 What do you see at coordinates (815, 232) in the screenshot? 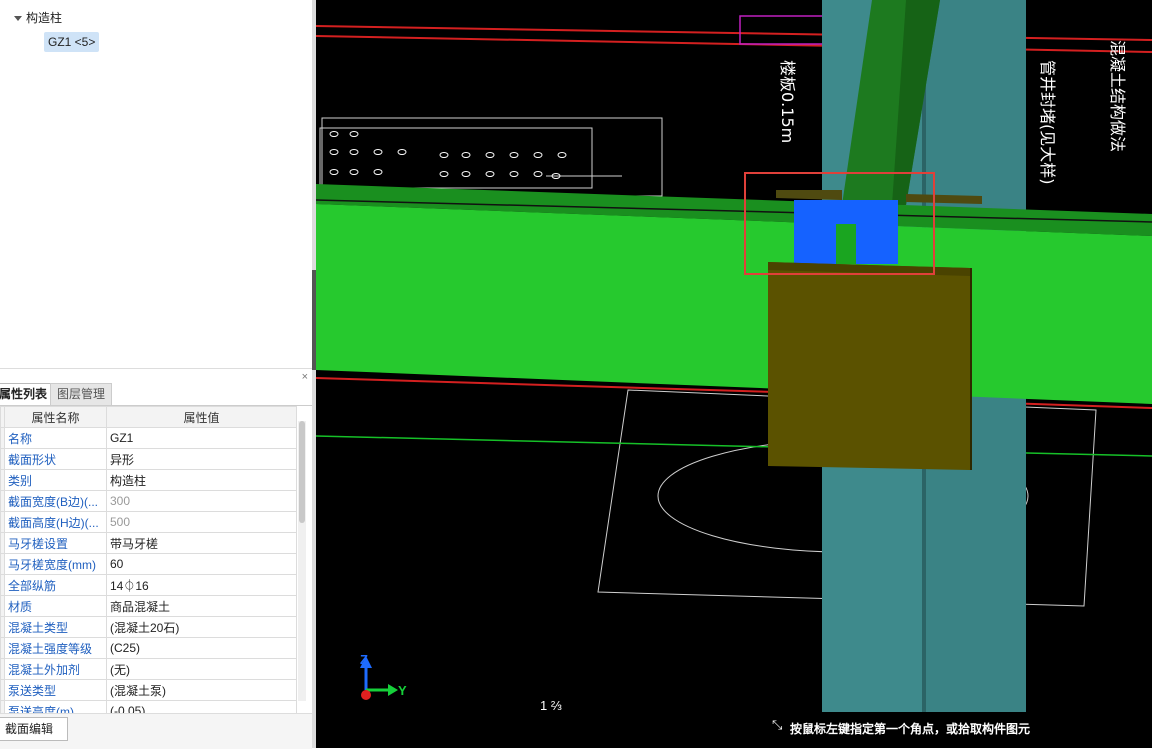
I see `rebar-block-left` at bounding box center [815, 232].